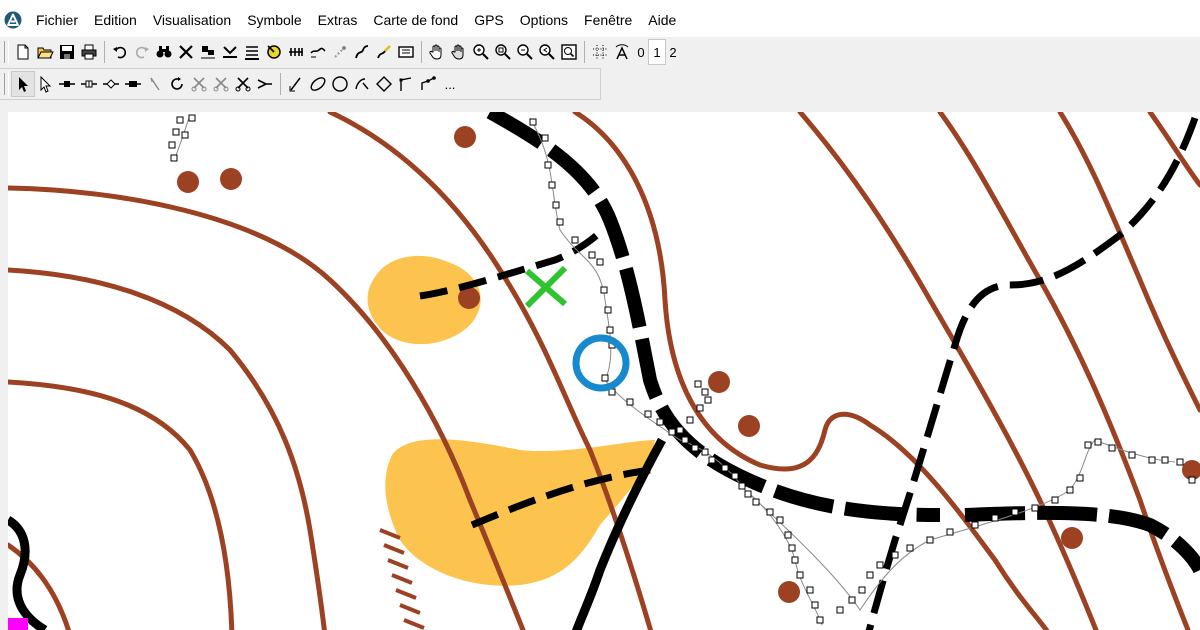 This screenshot has width=1200, height=630. I want to click on measure-icon, so click(296, 52).